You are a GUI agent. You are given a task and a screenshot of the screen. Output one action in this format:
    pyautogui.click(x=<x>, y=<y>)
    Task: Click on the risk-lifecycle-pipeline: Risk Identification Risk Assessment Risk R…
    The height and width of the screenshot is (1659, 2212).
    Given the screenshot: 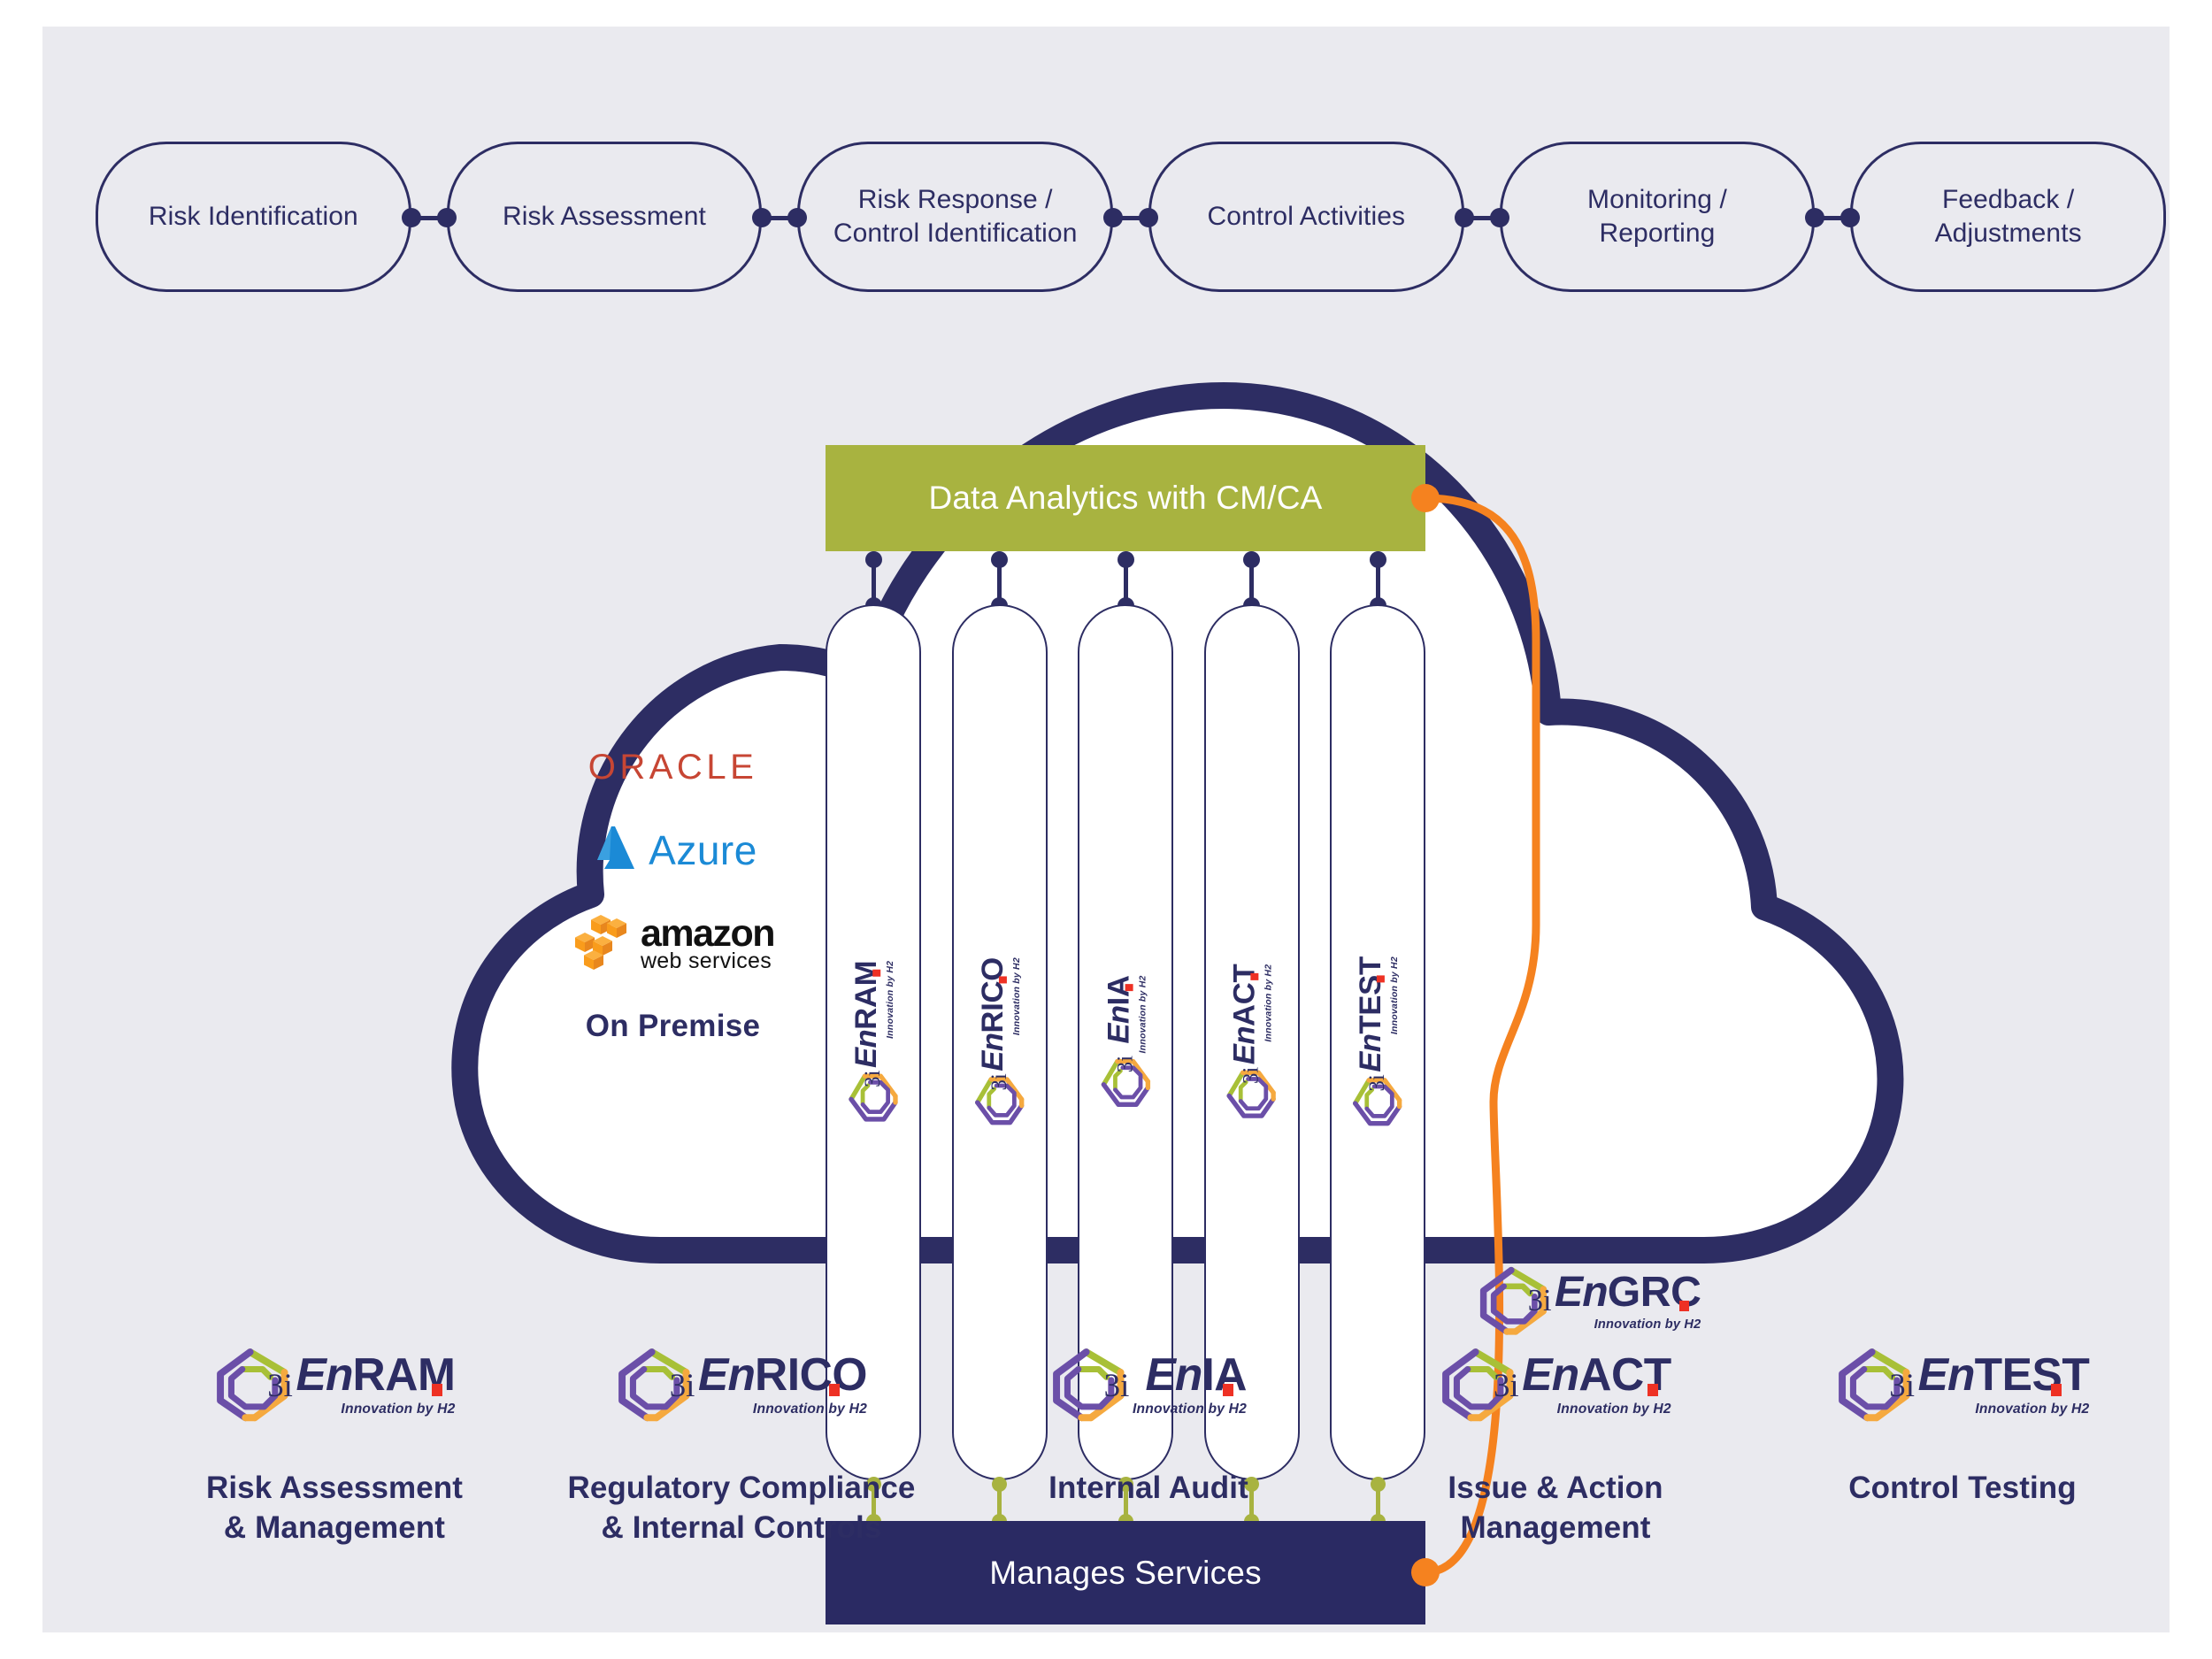 What is the action you would take?
    pyautogui.click(x=1131, y=217)
    